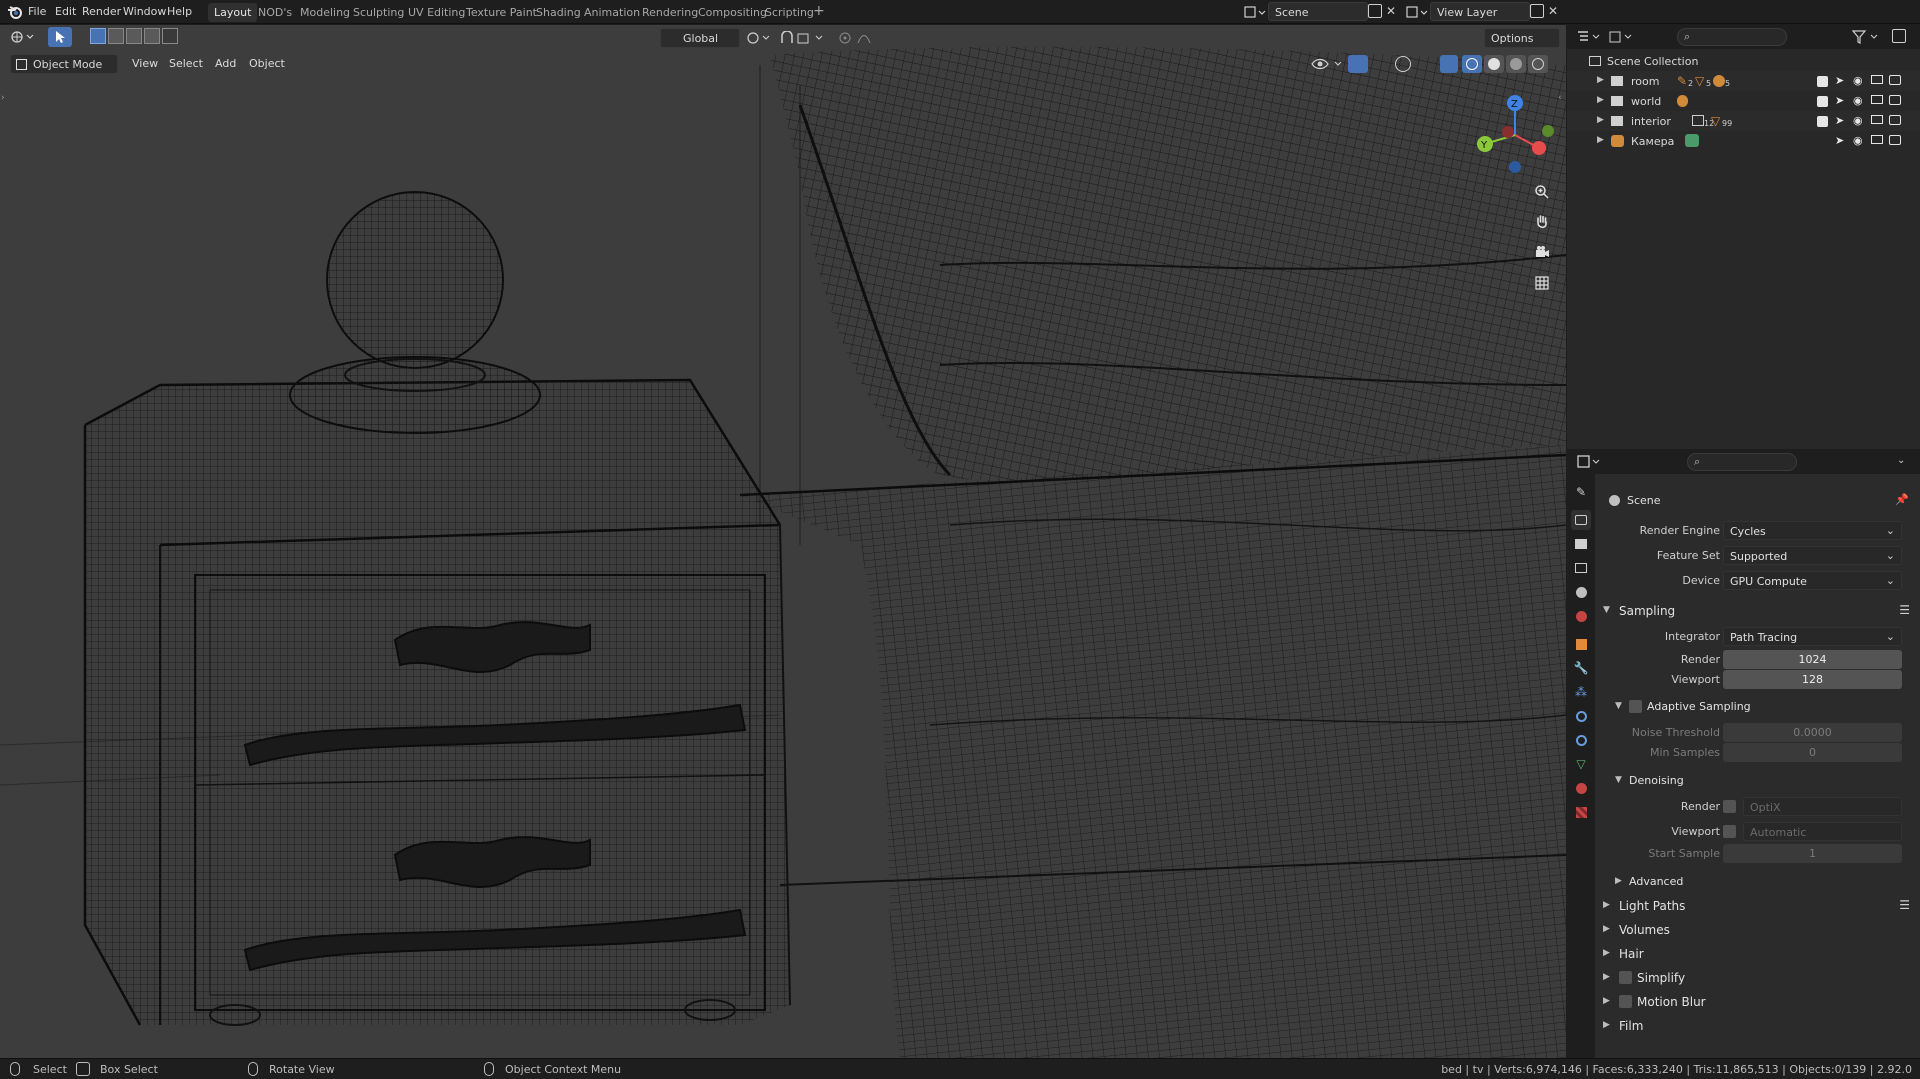 This screenshot has width=1920, height=1079. I want to click on denoise-viewport-checkbox, so click(1729, 831).